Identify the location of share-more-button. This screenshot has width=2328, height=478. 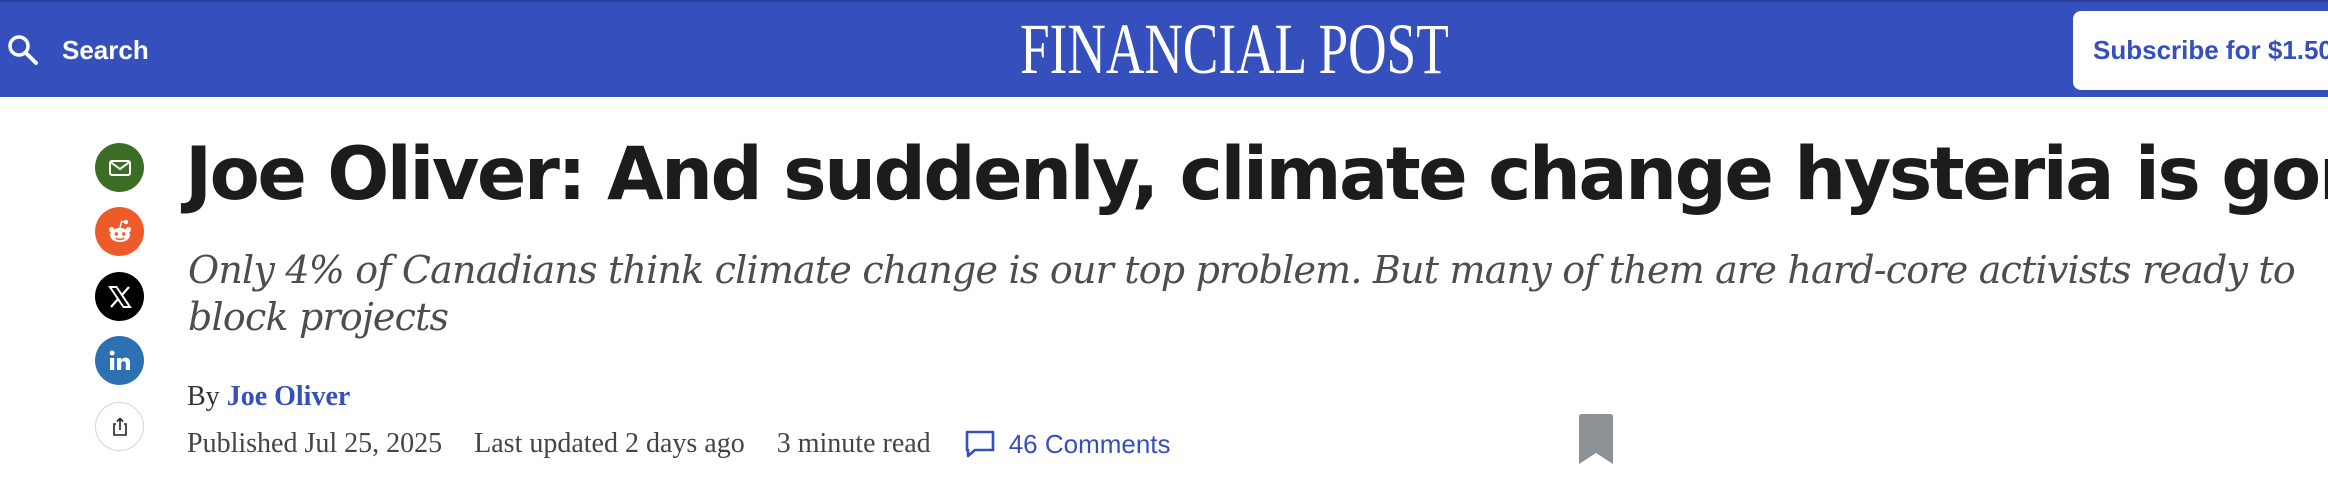
(119, 426).